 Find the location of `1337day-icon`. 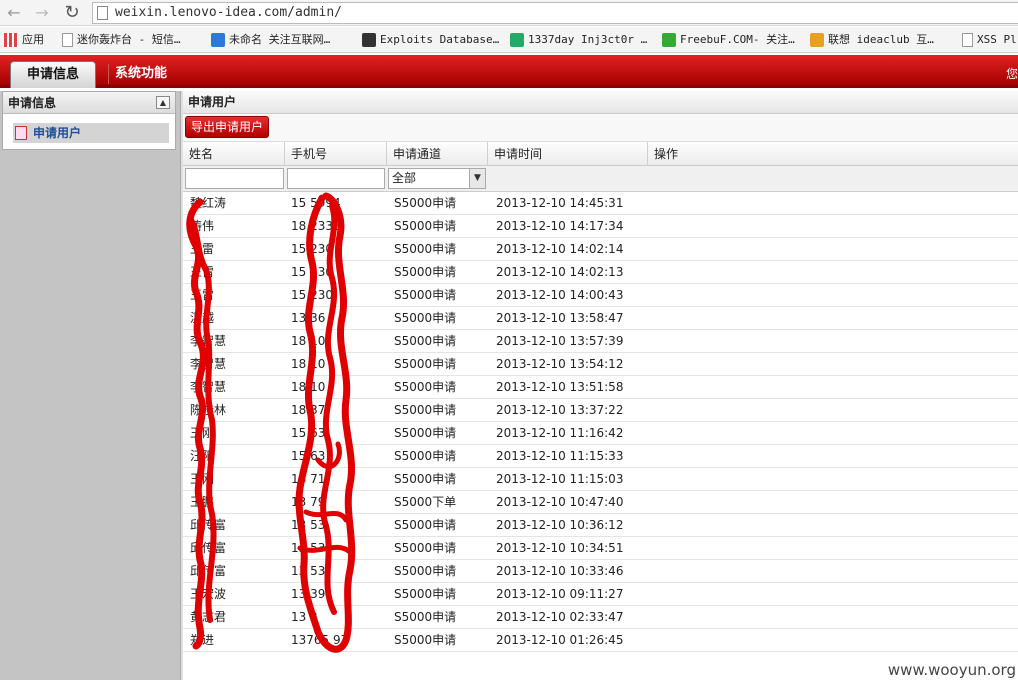

1337day-icon is located at coordinates (517, 40).